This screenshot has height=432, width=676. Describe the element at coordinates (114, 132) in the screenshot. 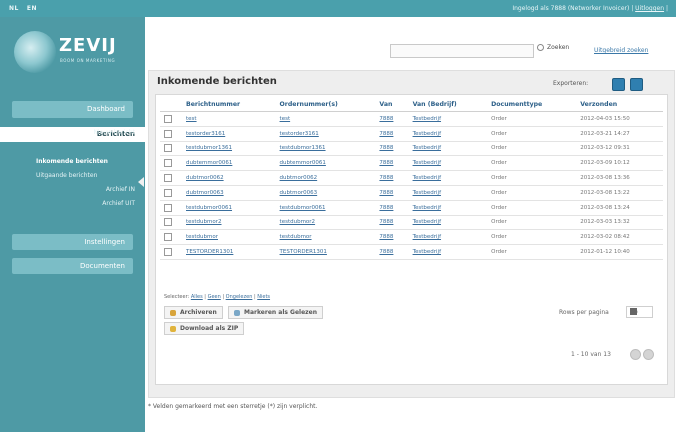

I see `sidebar-item-nieuw-bericht: Nieuw bericht` at that location.